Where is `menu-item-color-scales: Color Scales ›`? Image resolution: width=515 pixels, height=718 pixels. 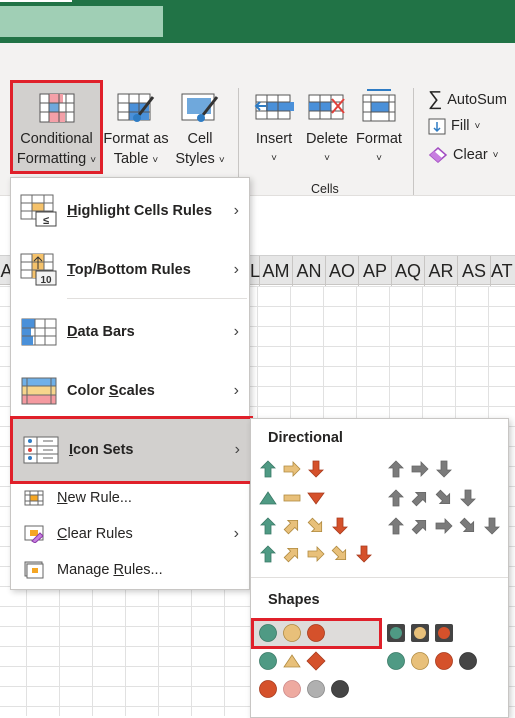
menu-item-color-scales: Color Scales › is located at coordinates (130, 391).